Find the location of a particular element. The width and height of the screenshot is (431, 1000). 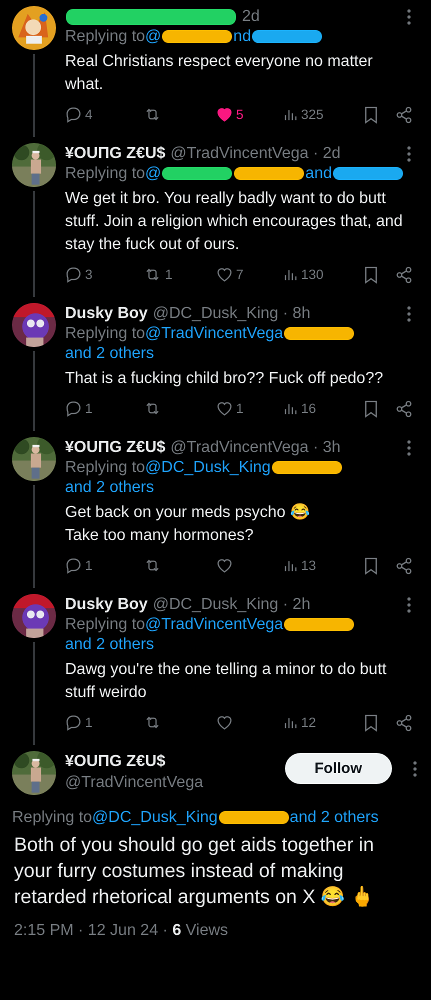

count: 4 is located at coordinates (89, 115).